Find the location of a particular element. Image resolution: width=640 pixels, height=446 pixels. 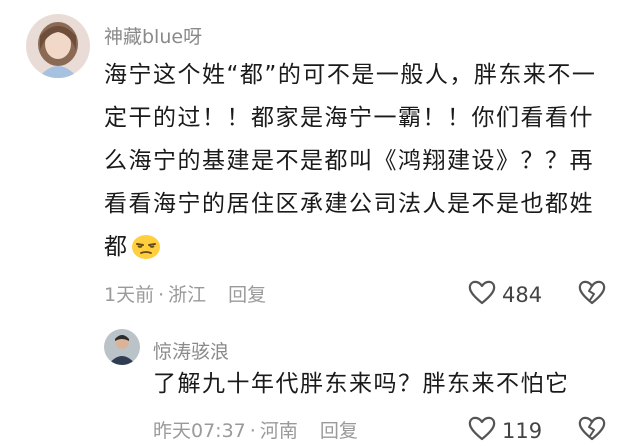

comment-meta: 昨天07:37 · 河南 回复 is located at coordinates (255, 429).